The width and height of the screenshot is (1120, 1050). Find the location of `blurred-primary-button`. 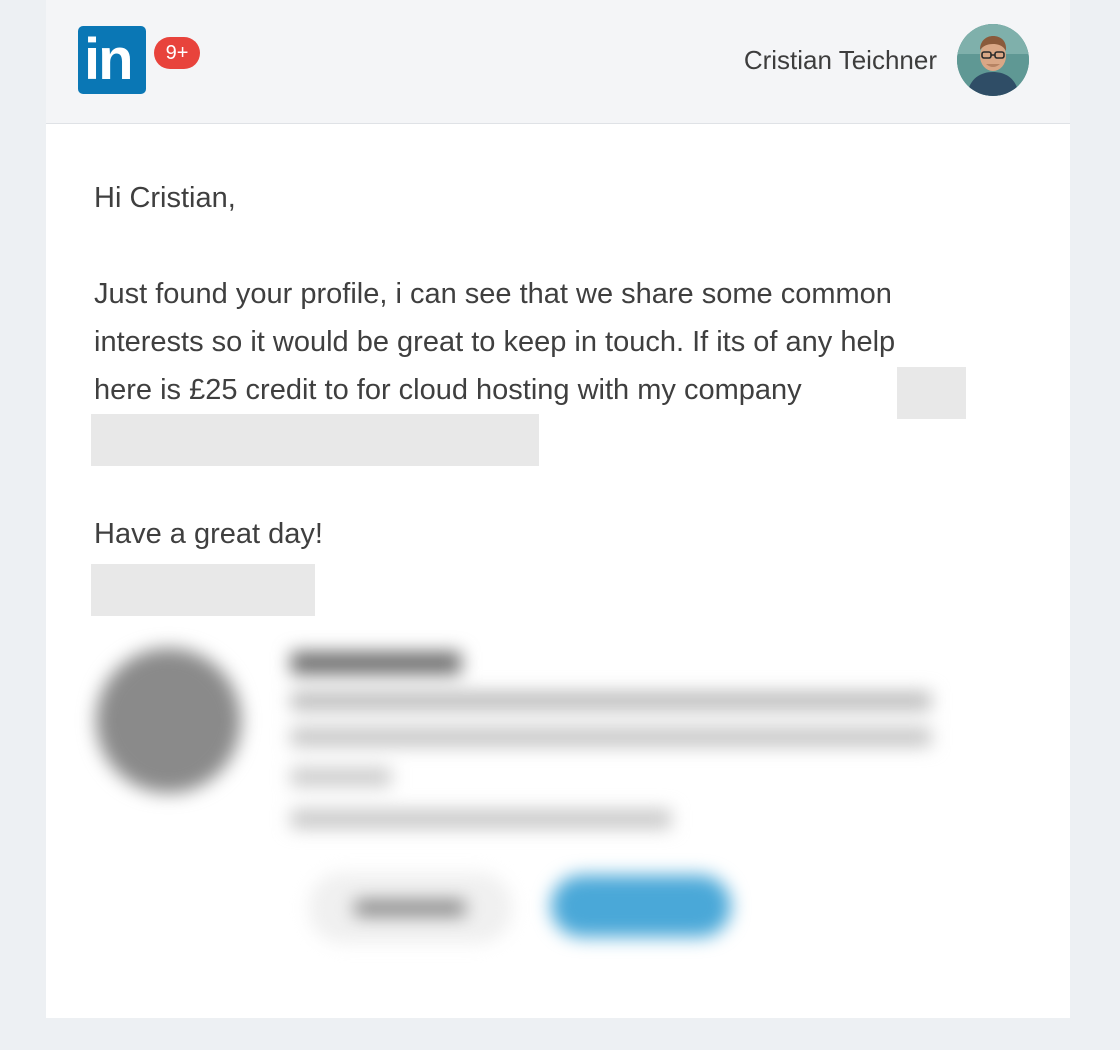

blurred-primary-button is located at coordinates (641, 906).